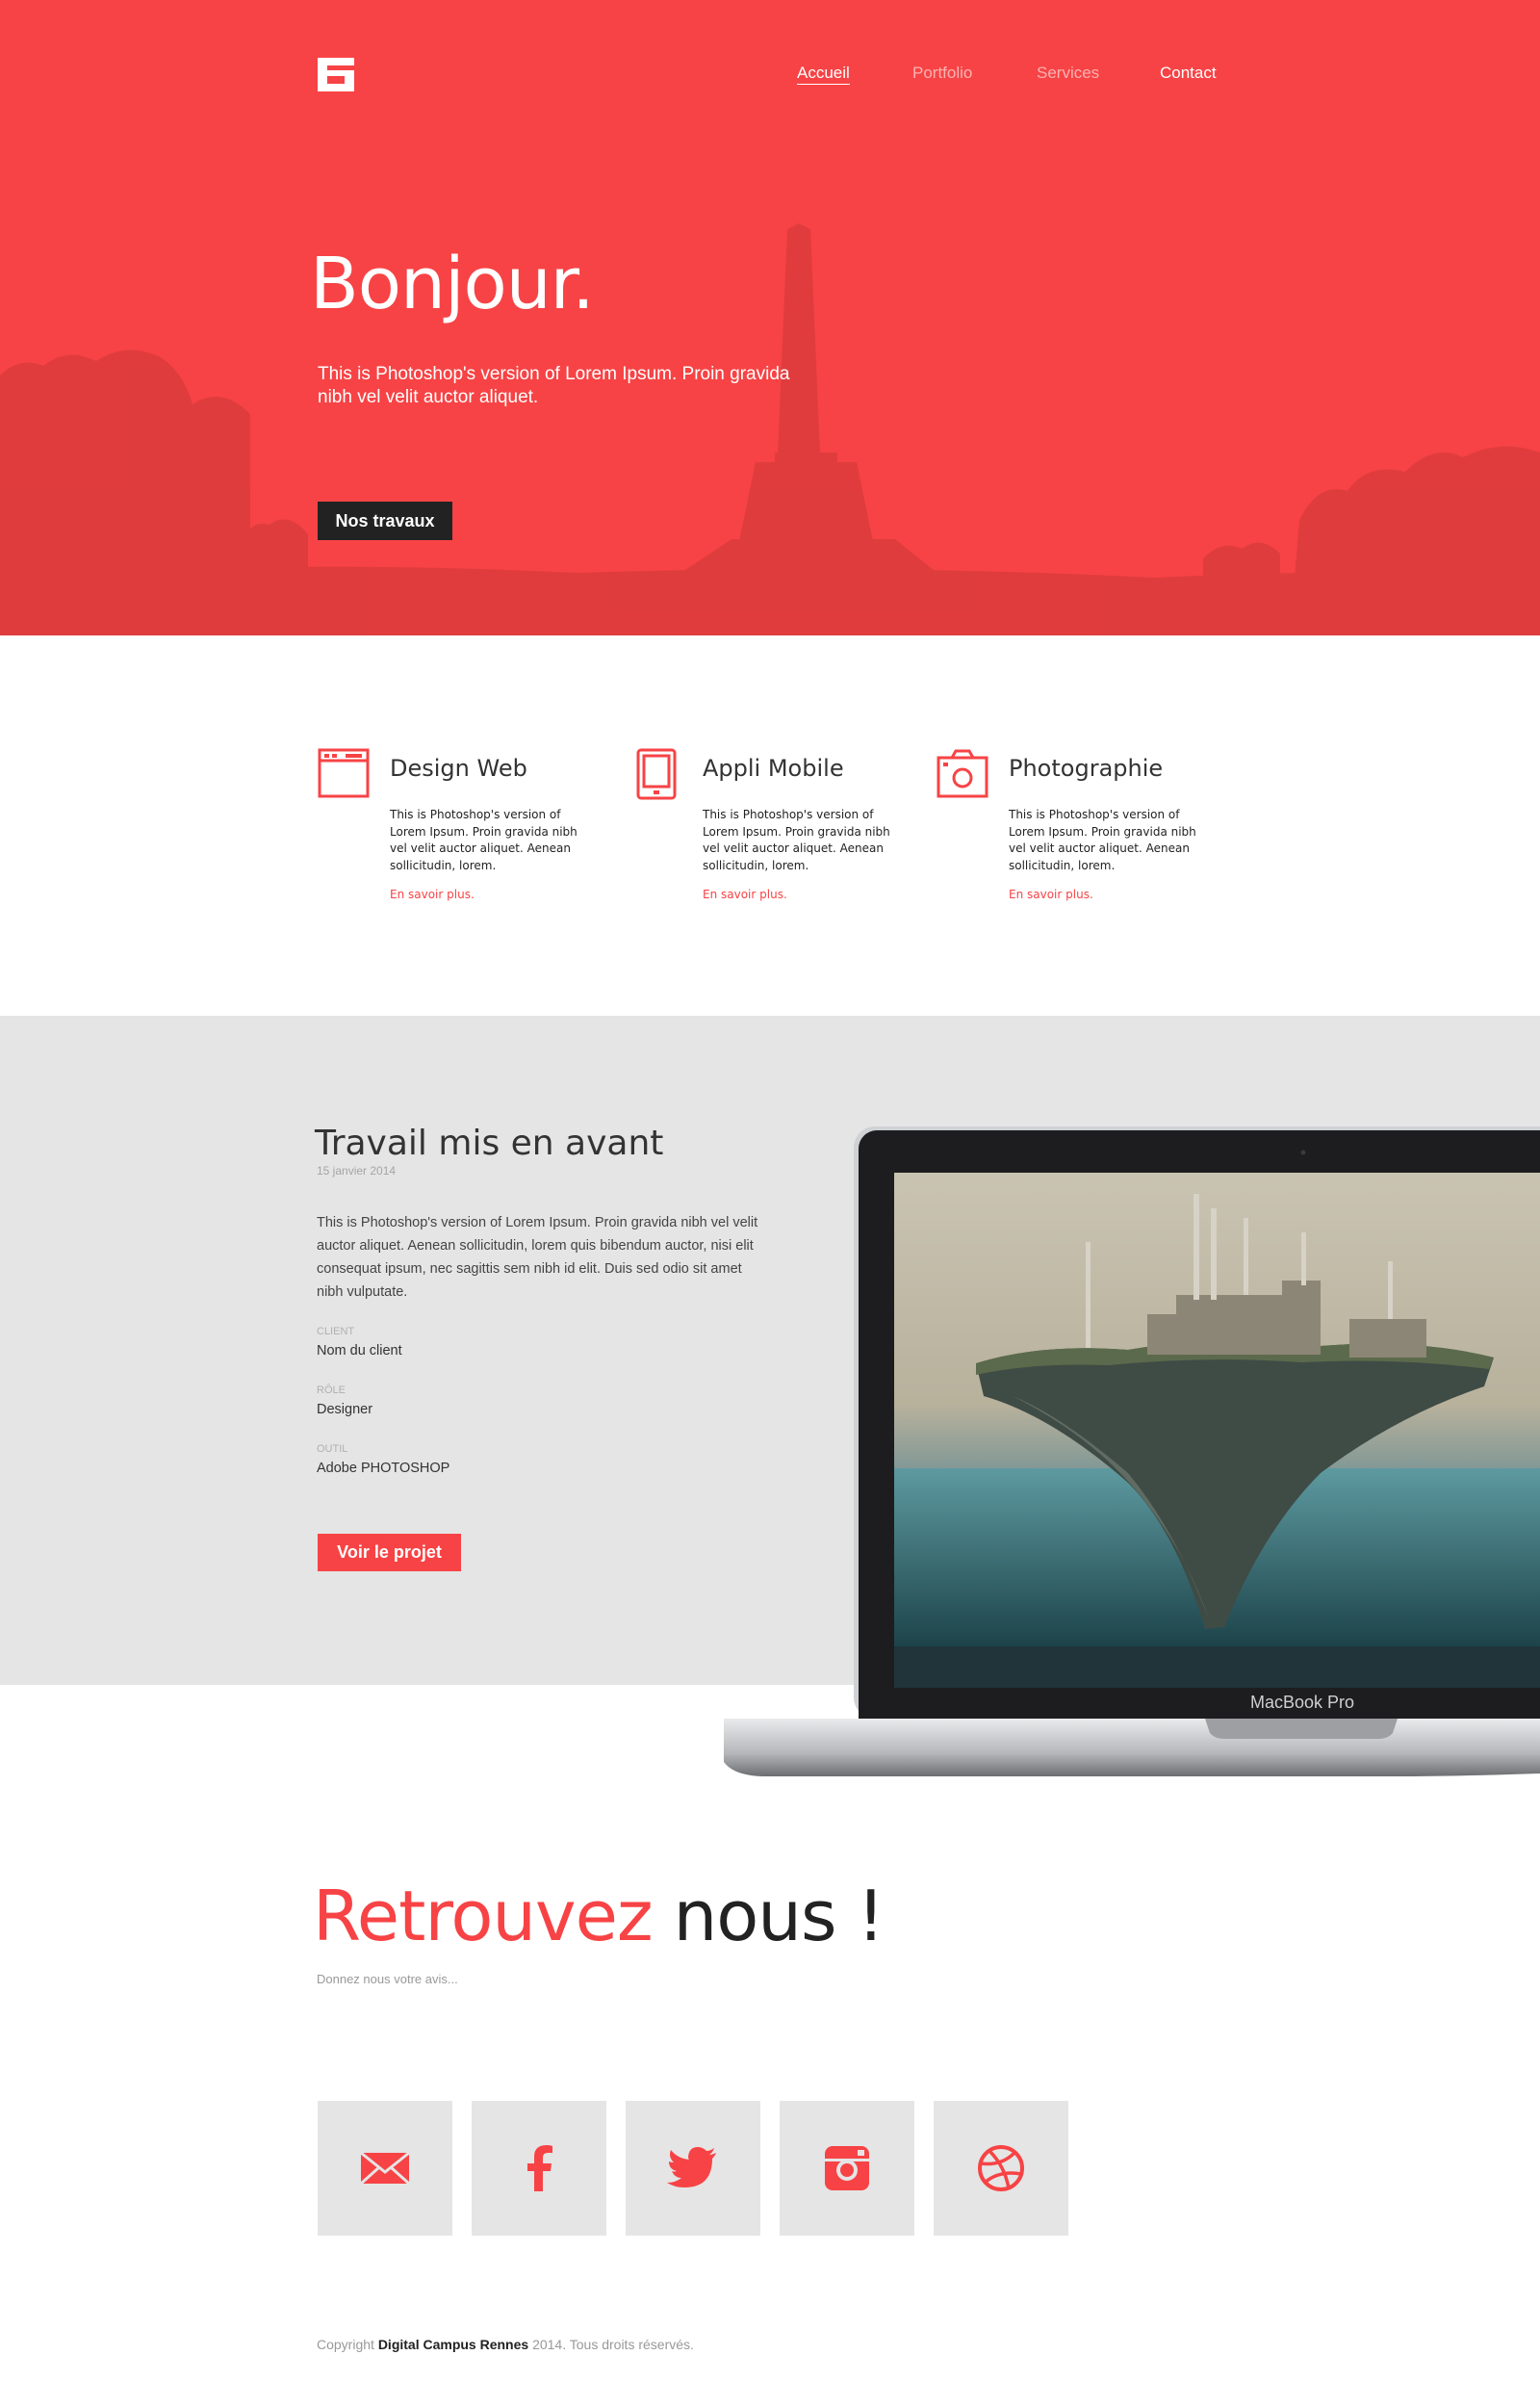 This screenshot has width=1540, height=2407. I want to click on camera-icon, so click(962, 773).